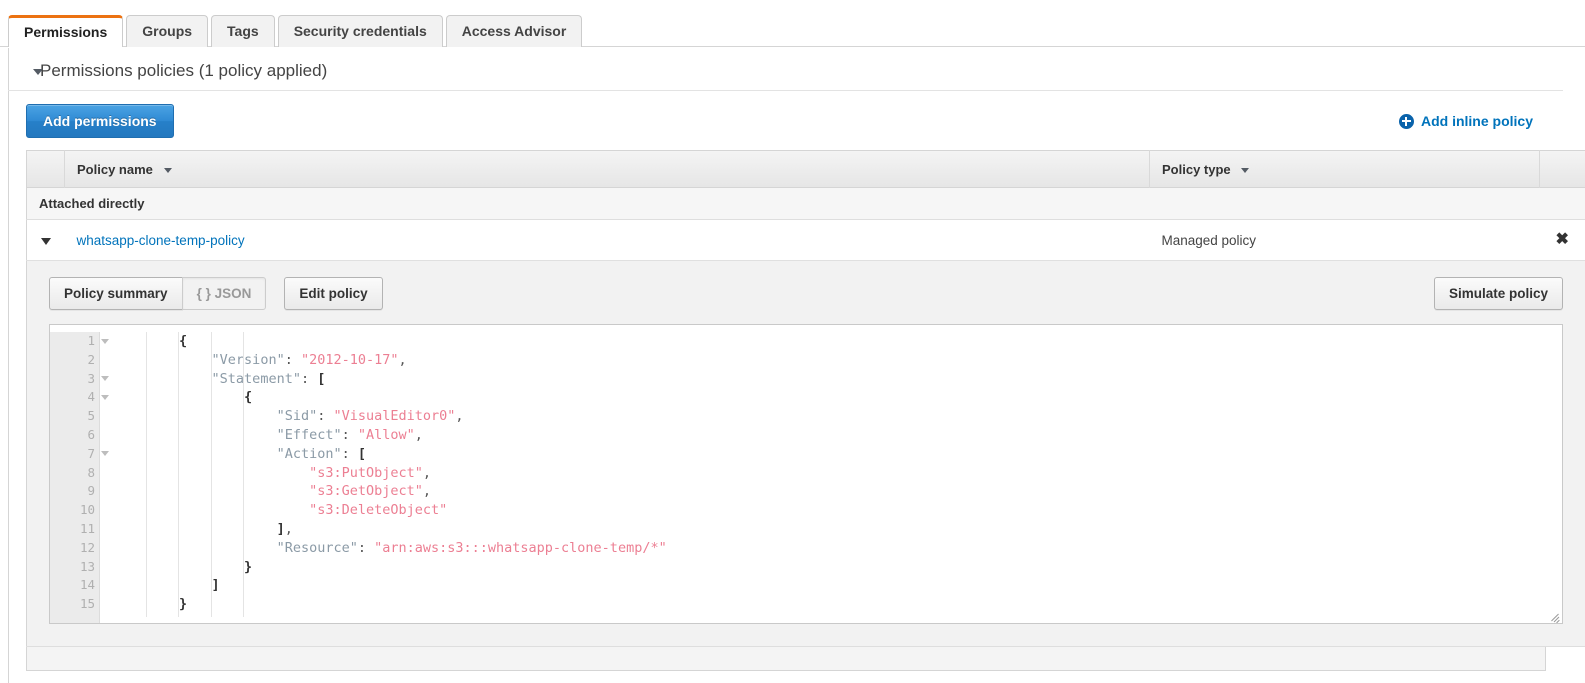  What do you see at coordinates (38, 72) in the screenshot?
I see `section-collapse-caret-icon` at bounding box center [38, 72].